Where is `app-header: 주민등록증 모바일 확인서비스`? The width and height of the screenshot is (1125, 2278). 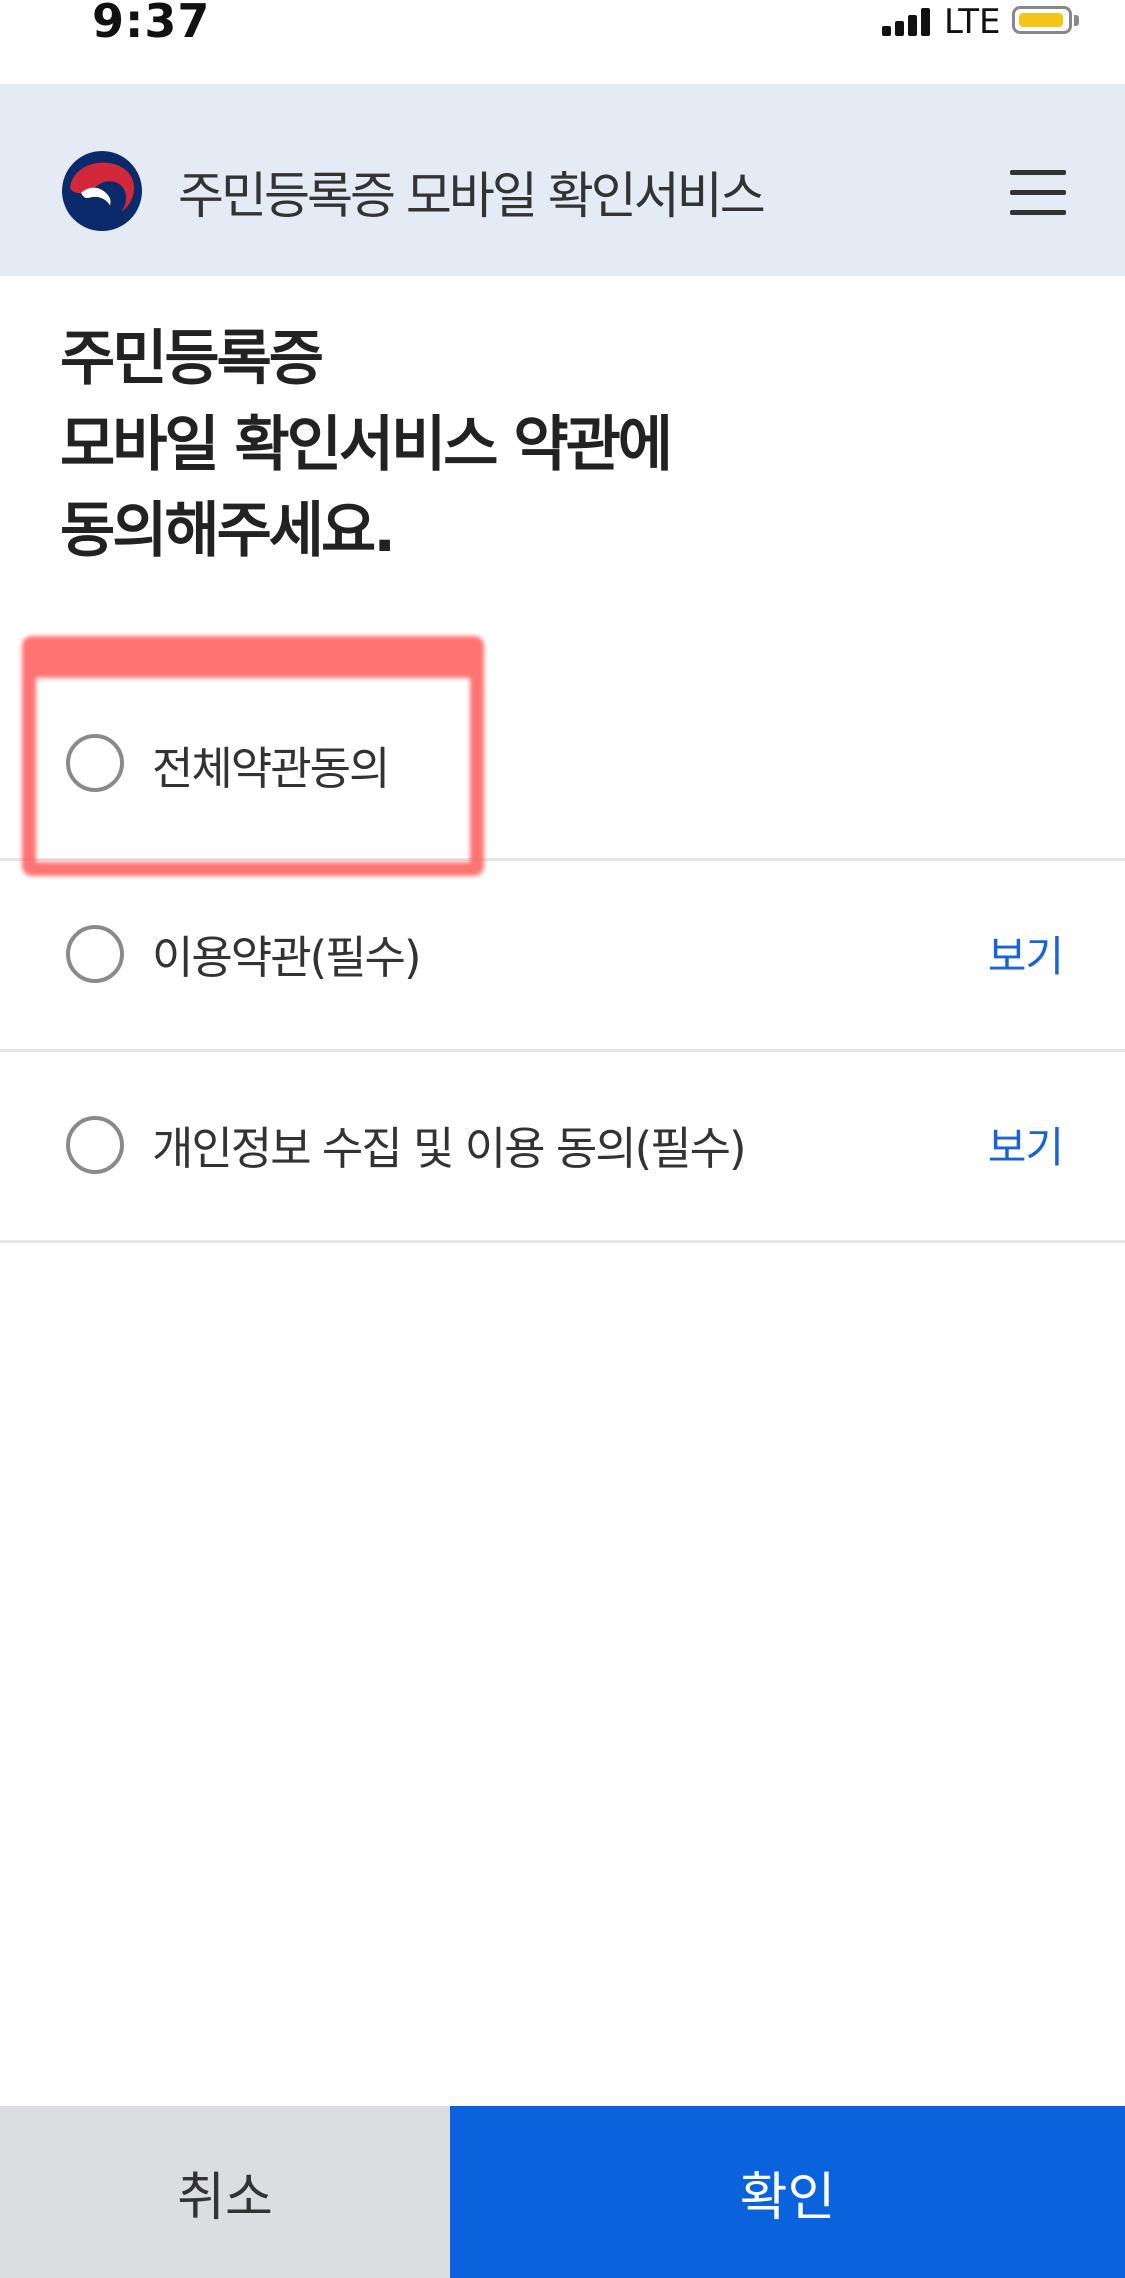 app-header: 주민등록증 모바일 확인서비스 is located at coordinates (562, 180).